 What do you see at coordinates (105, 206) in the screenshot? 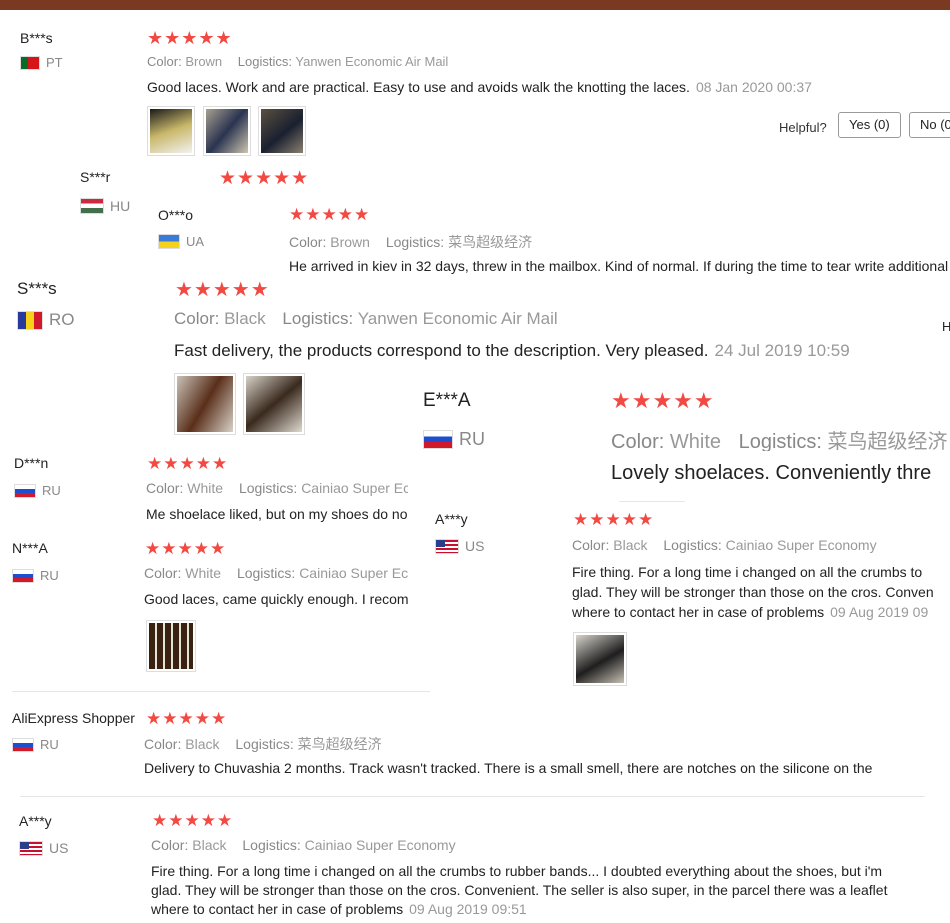
I see `reviewer-country: HU` at bounding box center [105, 206].